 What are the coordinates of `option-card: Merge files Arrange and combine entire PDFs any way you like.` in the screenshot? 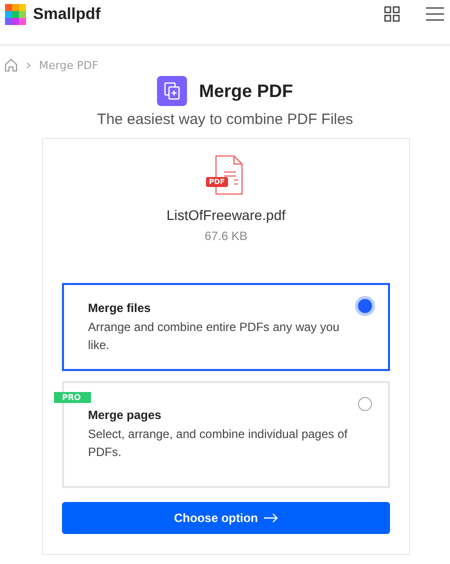 It's located at (226, 327).